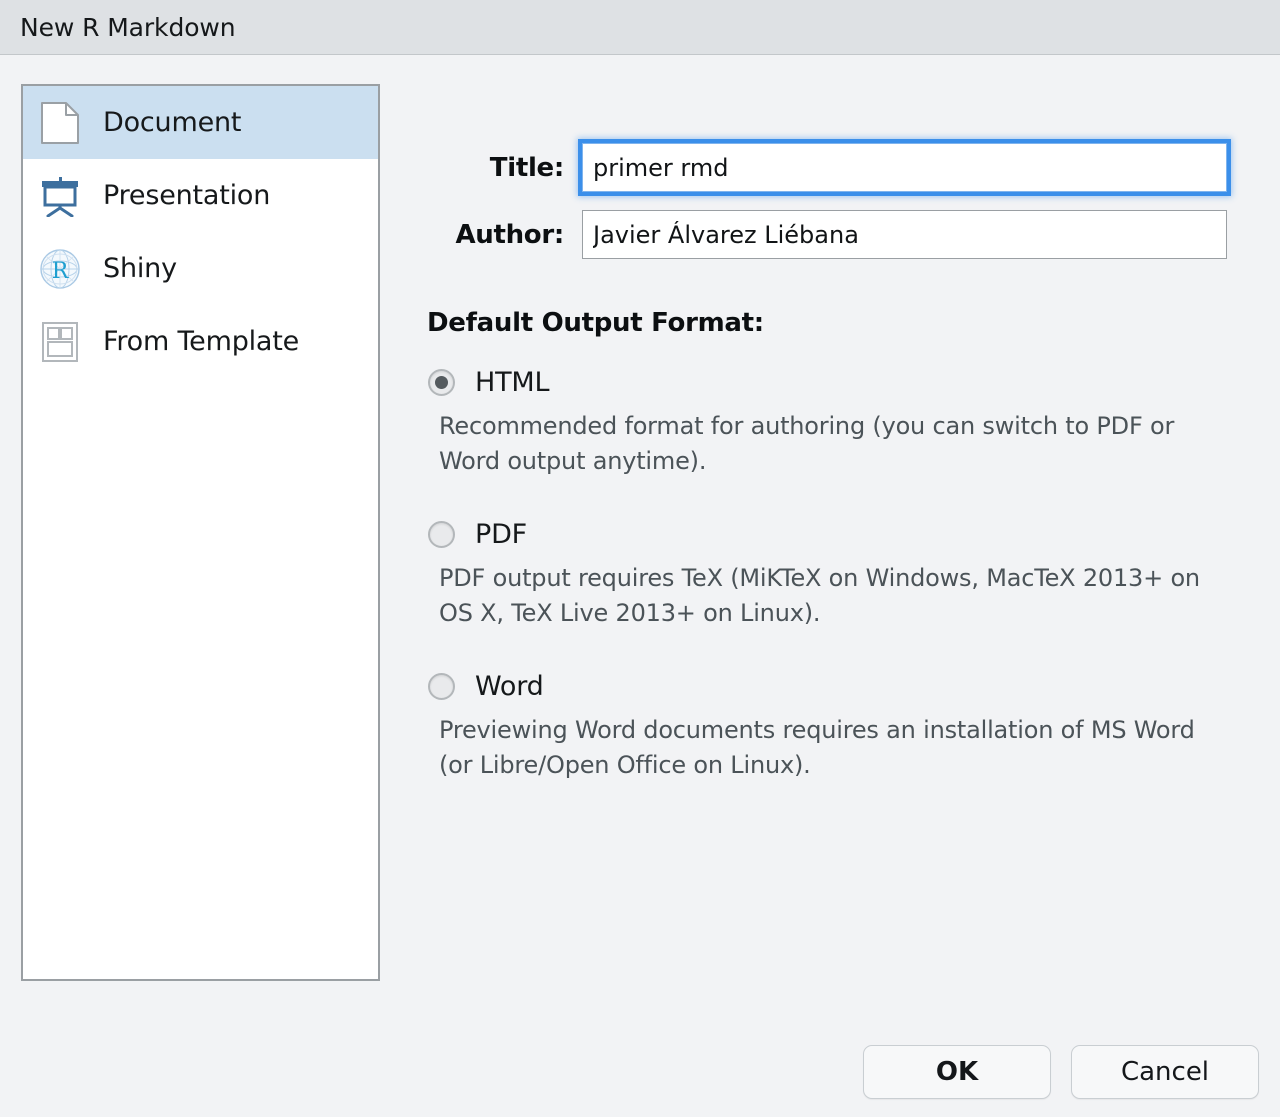  I want to click on shiny-globe-icon: R, so click(60, 269).